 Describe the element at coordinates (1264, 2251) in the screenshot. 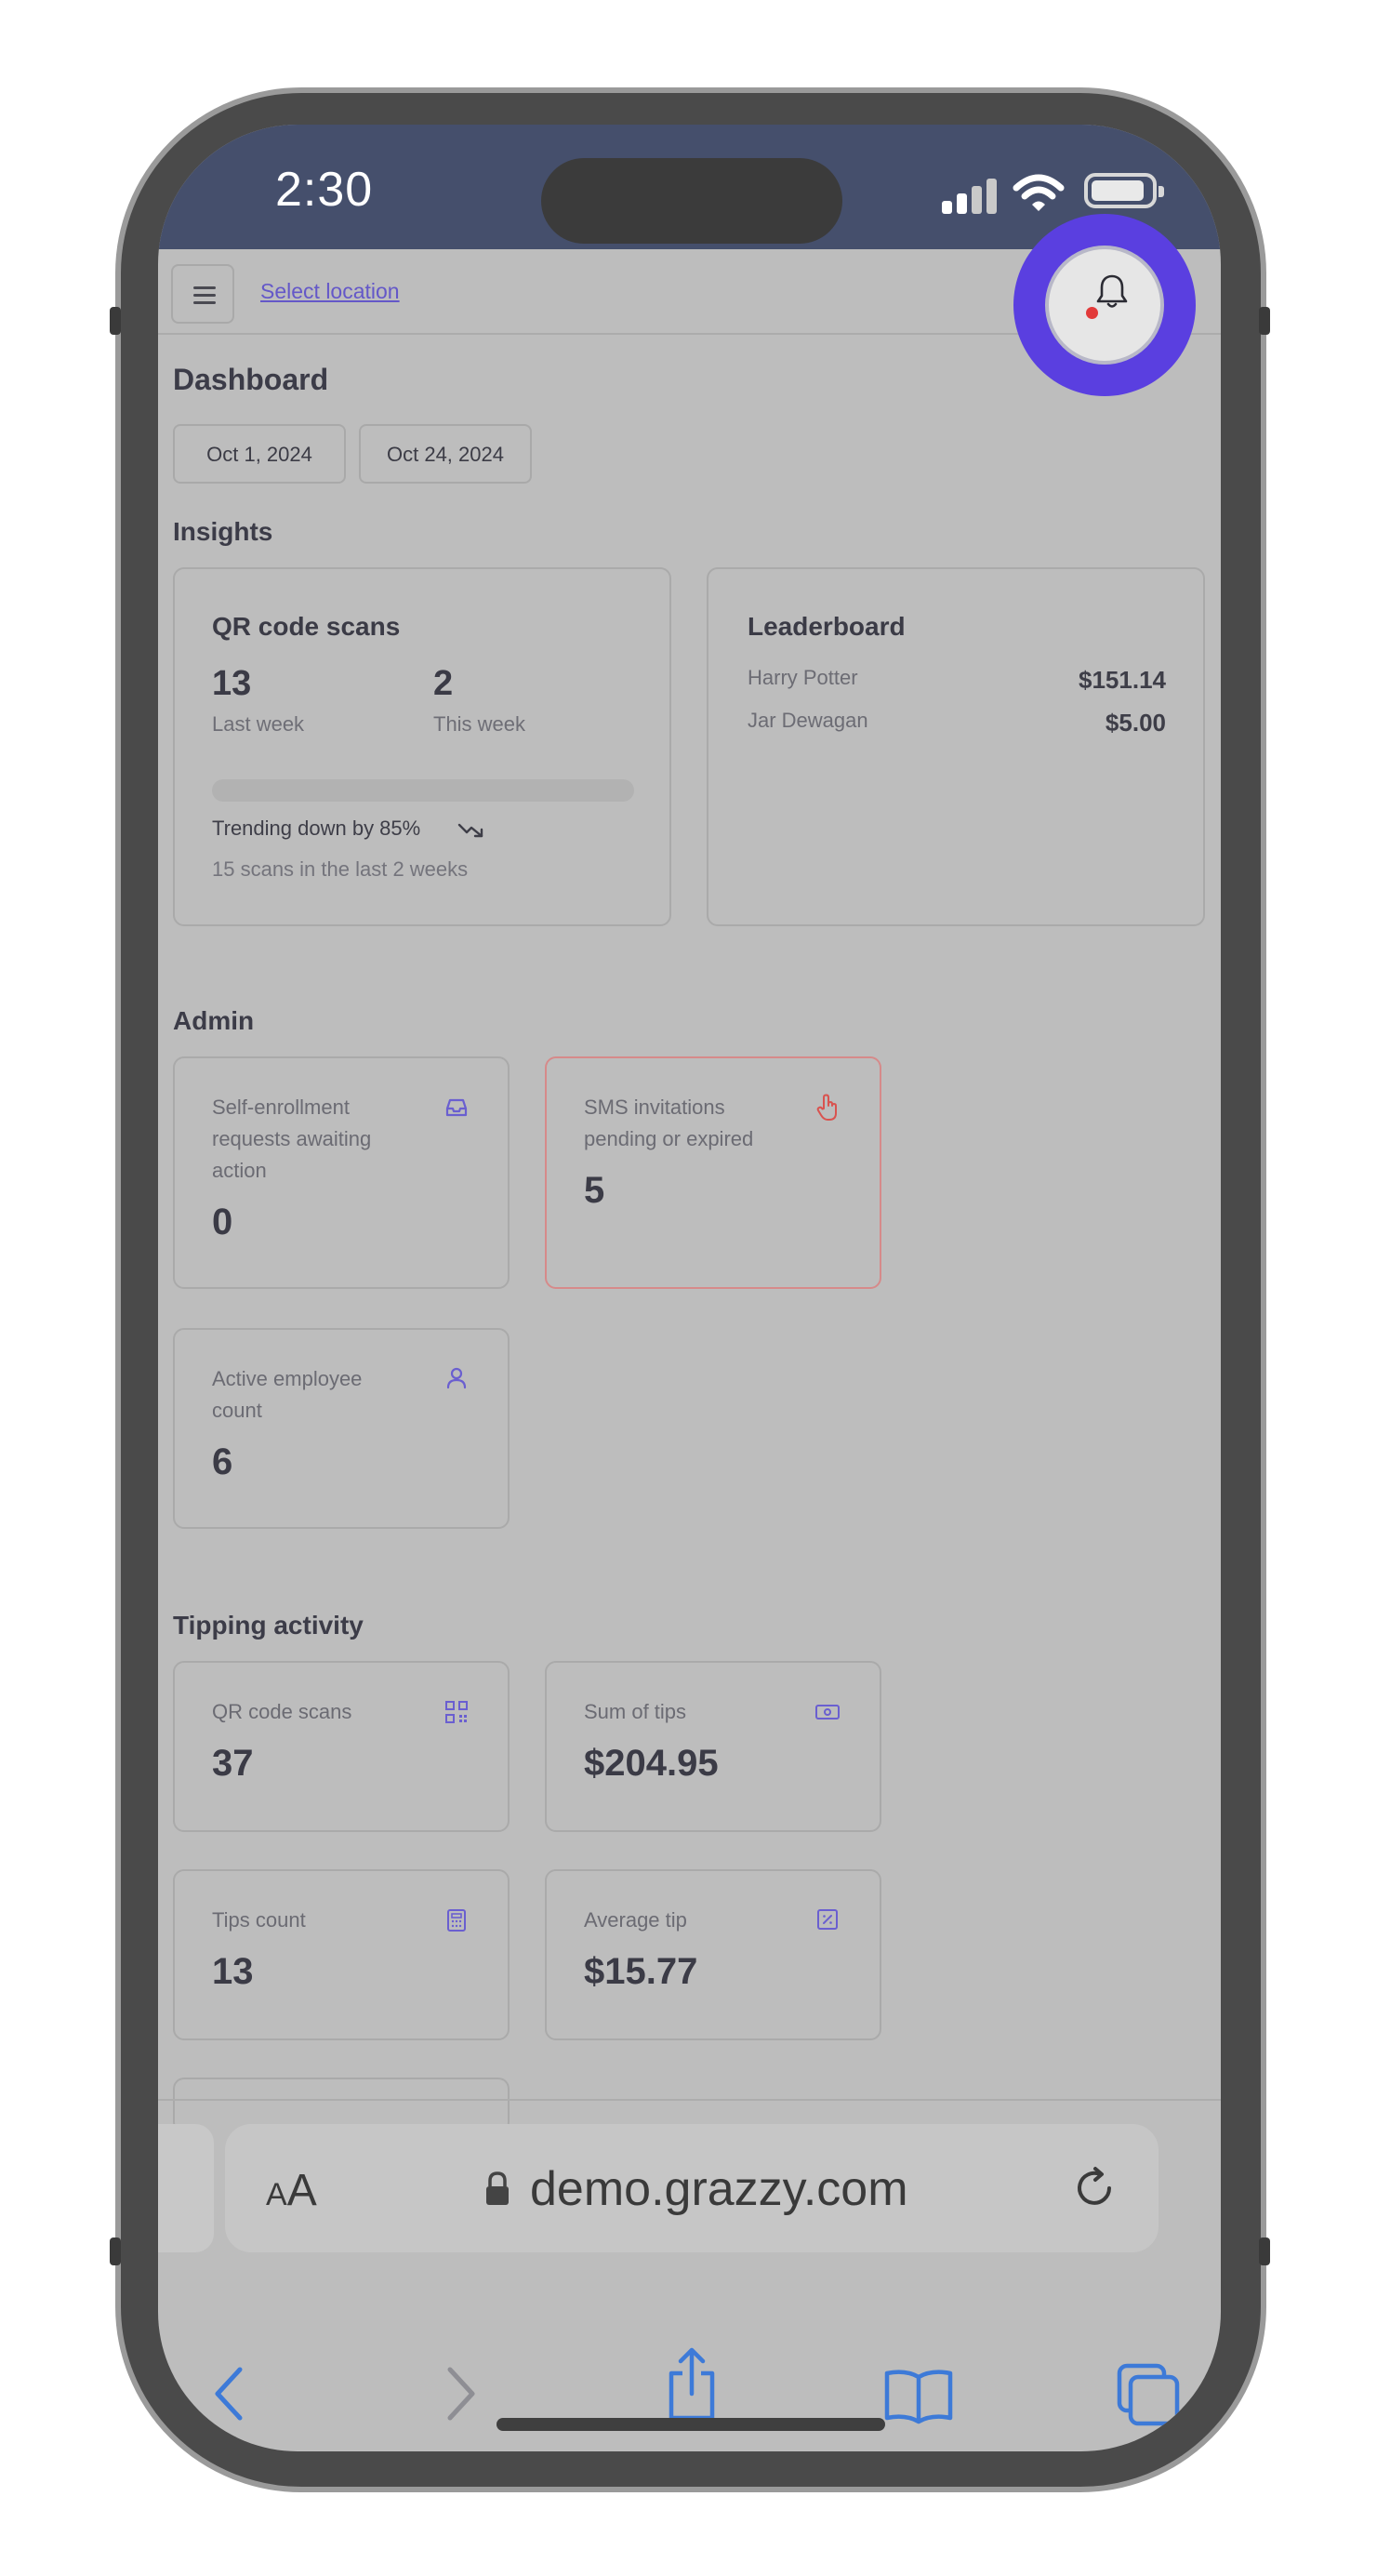

I see `side-button-right-lower` at that location.